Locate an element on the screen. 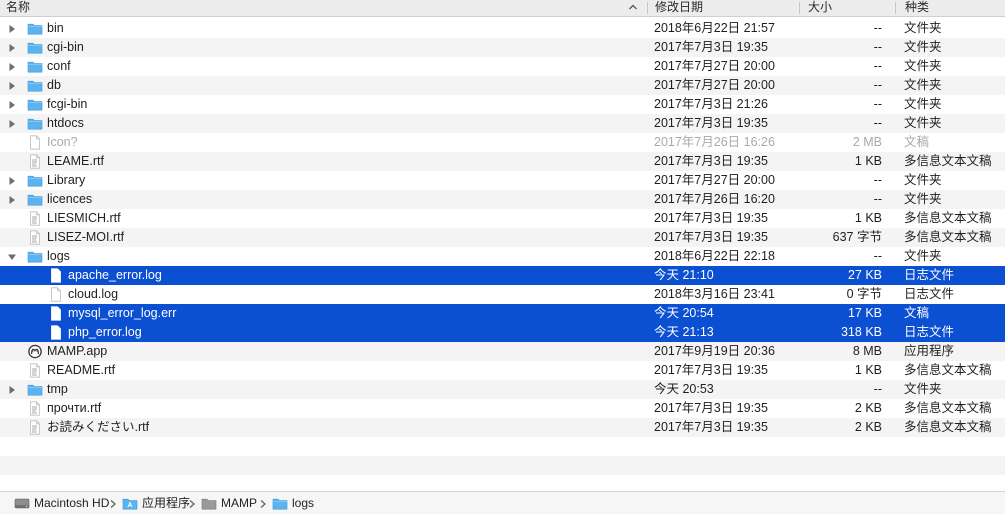  path-item: Macintosh HD is located at coordinates (61, 503).